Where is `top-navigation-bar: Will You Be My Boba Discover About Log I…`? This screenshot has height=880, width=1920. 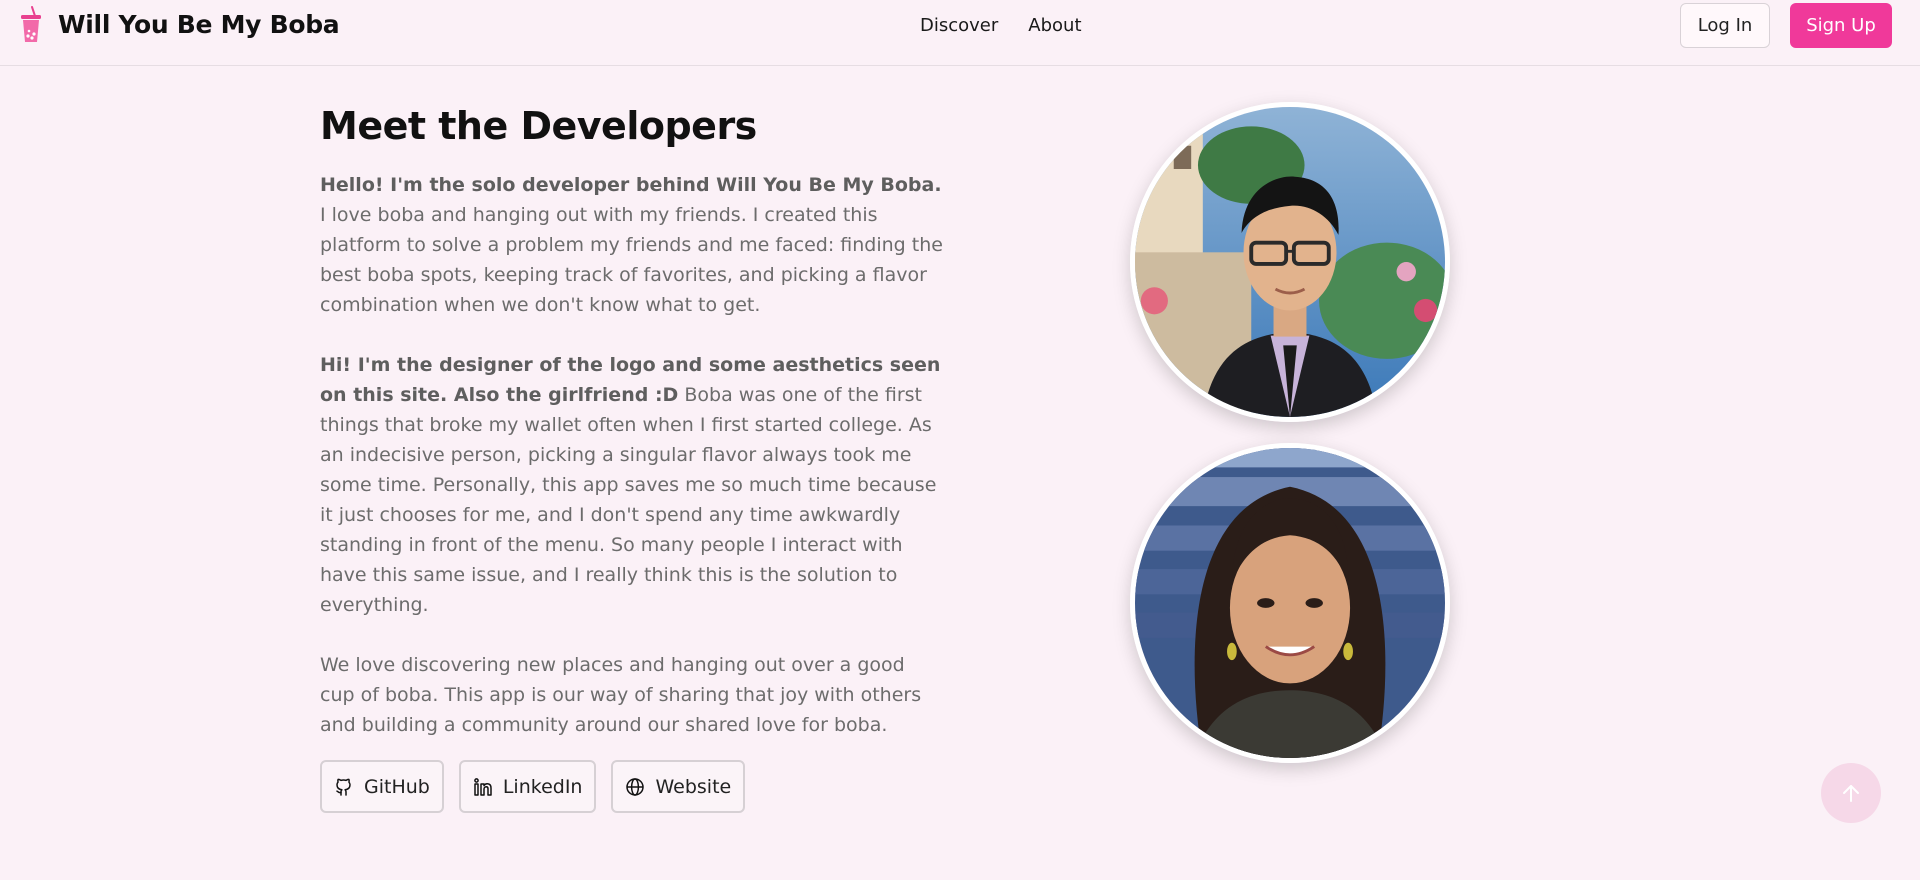 top-navigation-bar: Will You Be My Boba Discover About Log I… is located at coordinates (960, 33).